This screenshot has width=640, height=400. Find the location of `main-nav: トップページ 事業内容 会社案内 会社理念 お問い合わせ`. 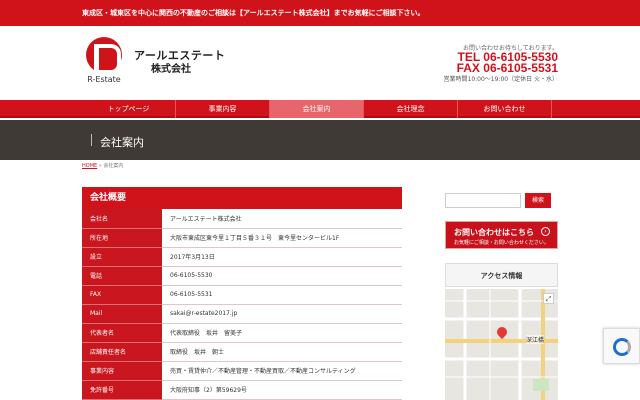

main-nav: トップページ 事業内容 会社案内 会社理念 お問い合わせ is located at coordinates (320, 109).